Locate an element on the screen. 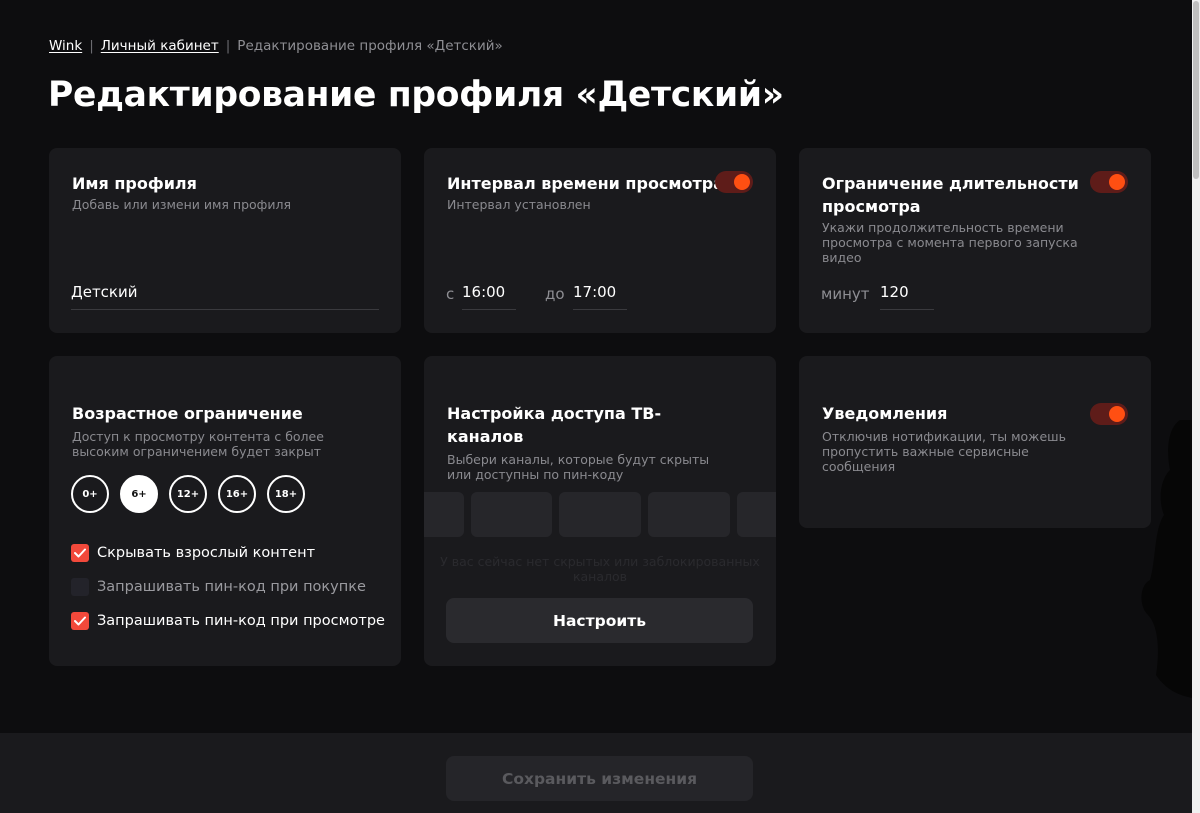  tv-channels-title-line: каналов is located at coordinates (485, 436).